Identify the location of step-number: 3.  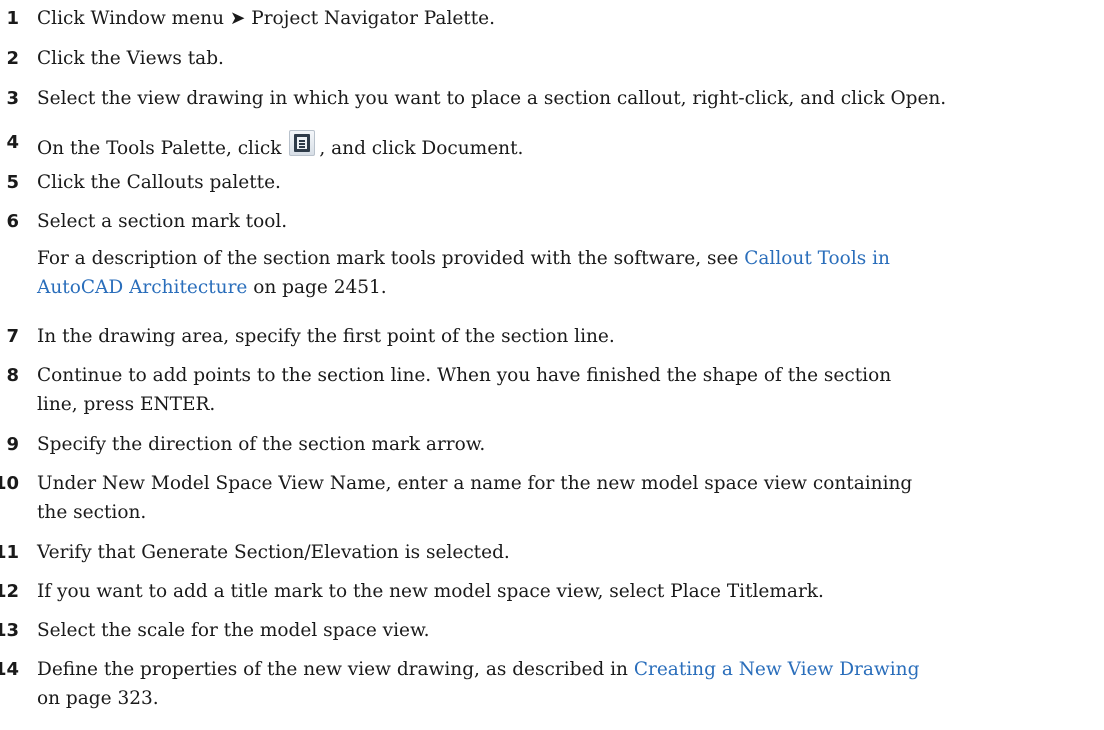
(12, 98).